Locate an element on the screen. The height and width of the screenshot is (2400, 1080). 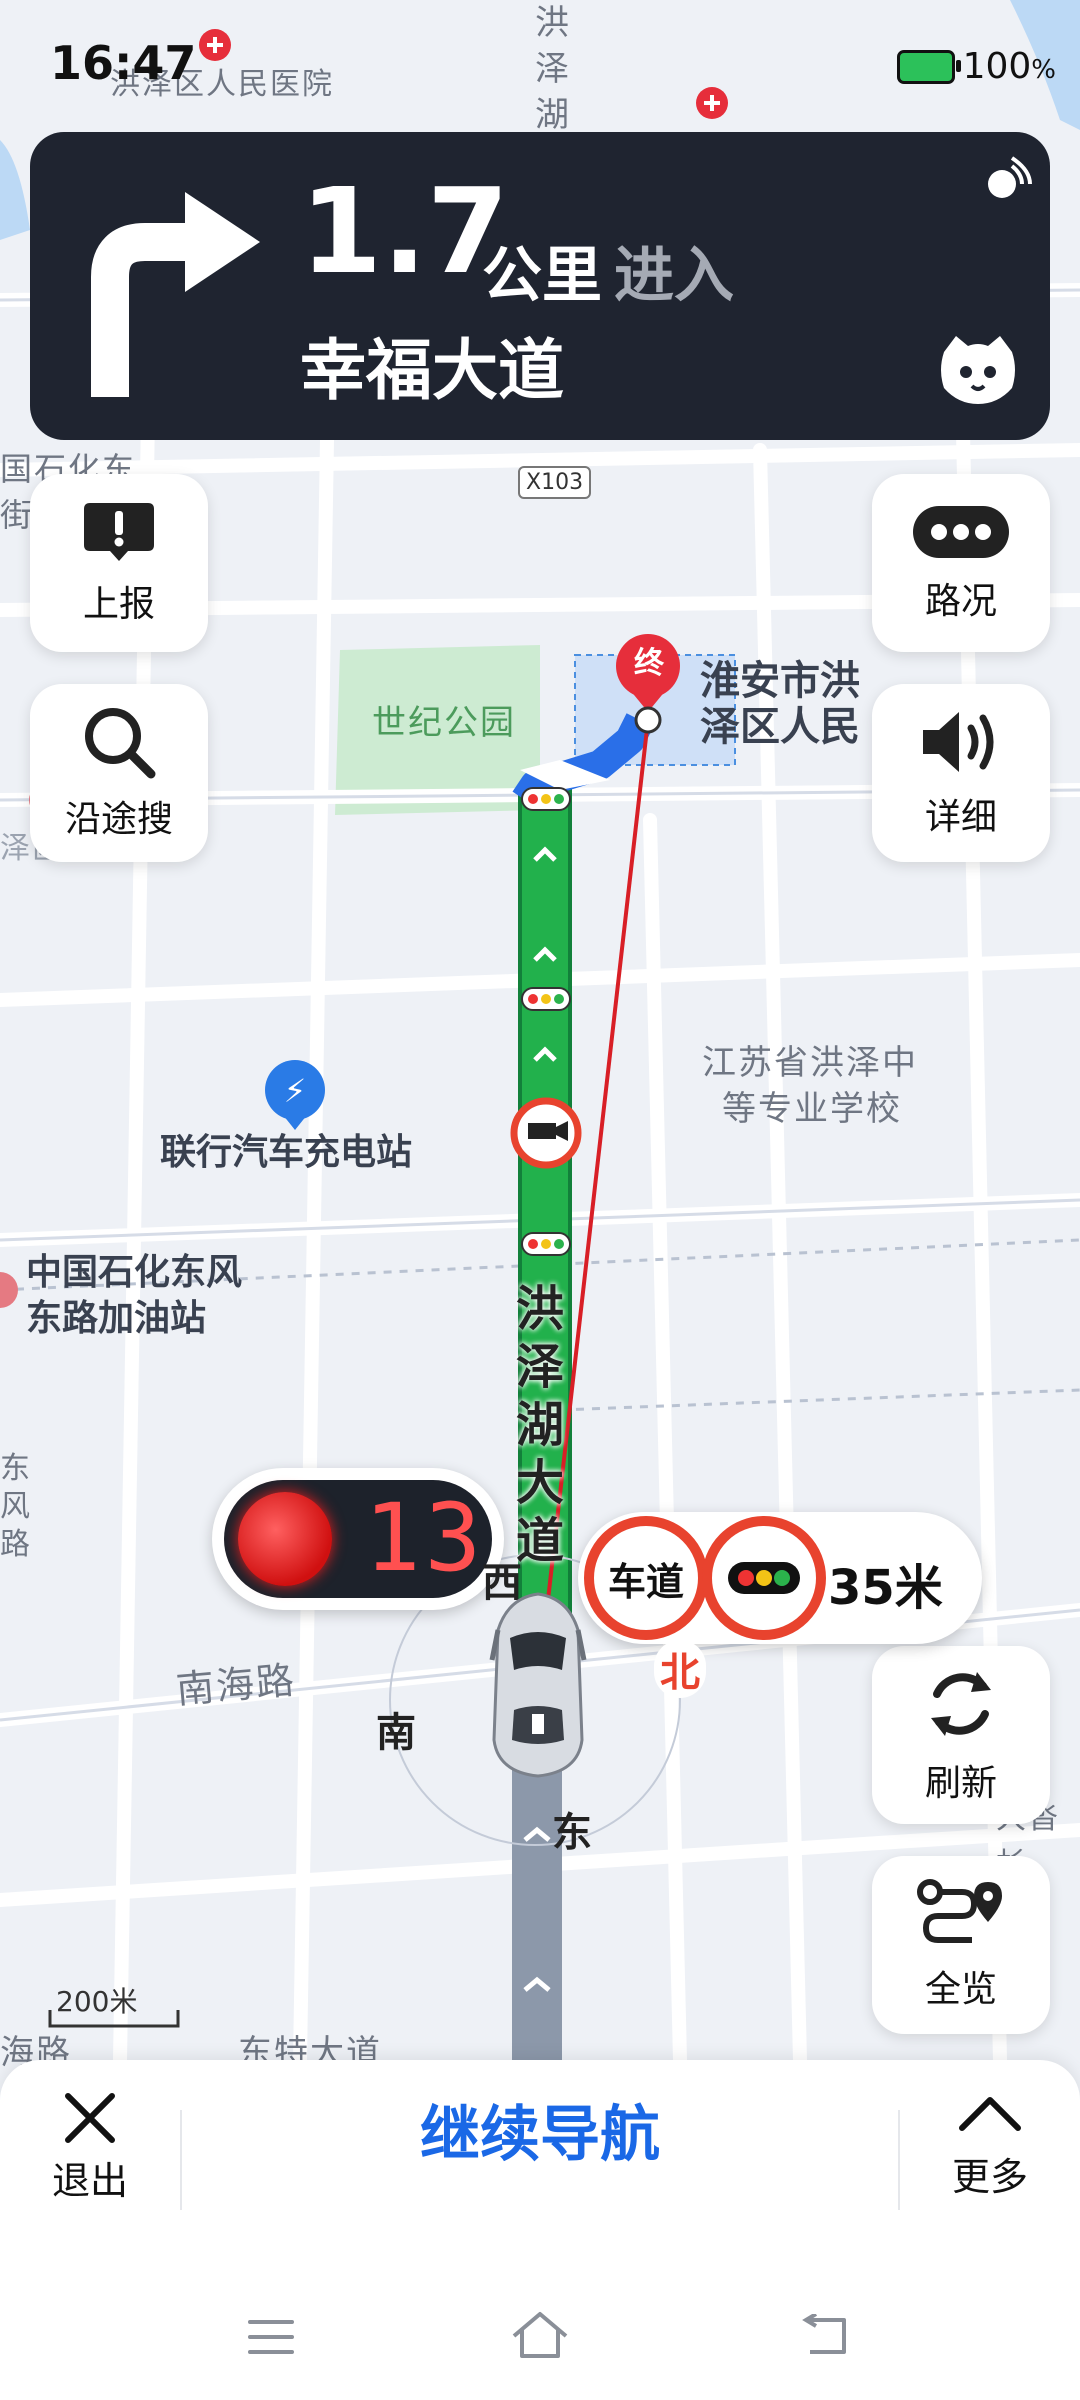
traffic-light-warning-icon is located at coordinates (764, 1578).